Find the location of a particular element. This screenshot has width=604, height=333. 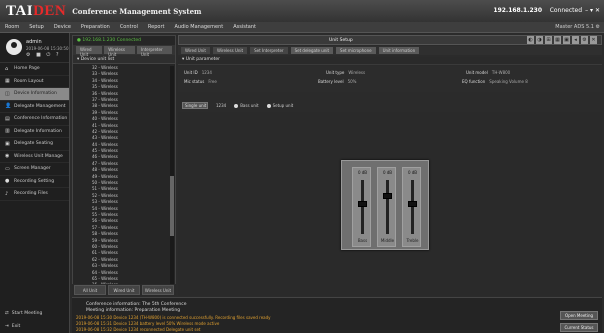

wired-unit-button: Wired Unit is located at coordinates (124, 290).